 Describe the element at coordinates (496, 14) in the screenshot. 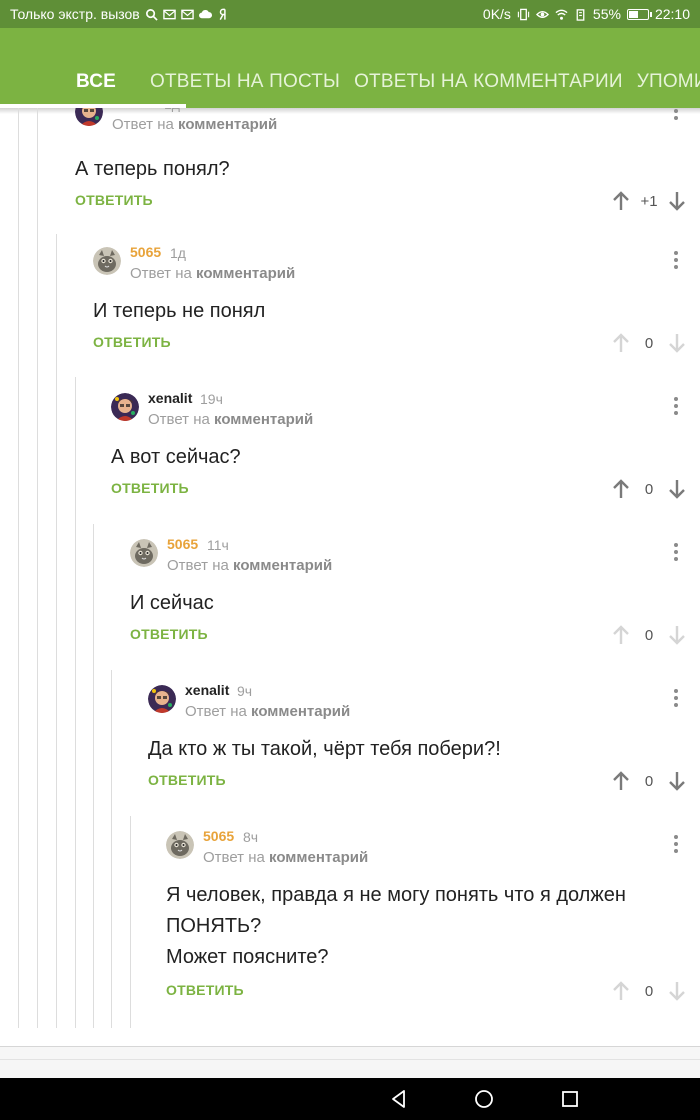

I see `network-speed: 0K/s` at that location.